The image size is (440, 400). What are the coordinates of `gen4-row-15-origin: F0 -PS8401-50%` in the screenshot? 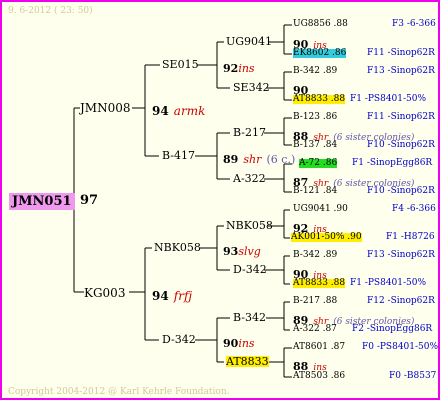 It's located at (400, 347).